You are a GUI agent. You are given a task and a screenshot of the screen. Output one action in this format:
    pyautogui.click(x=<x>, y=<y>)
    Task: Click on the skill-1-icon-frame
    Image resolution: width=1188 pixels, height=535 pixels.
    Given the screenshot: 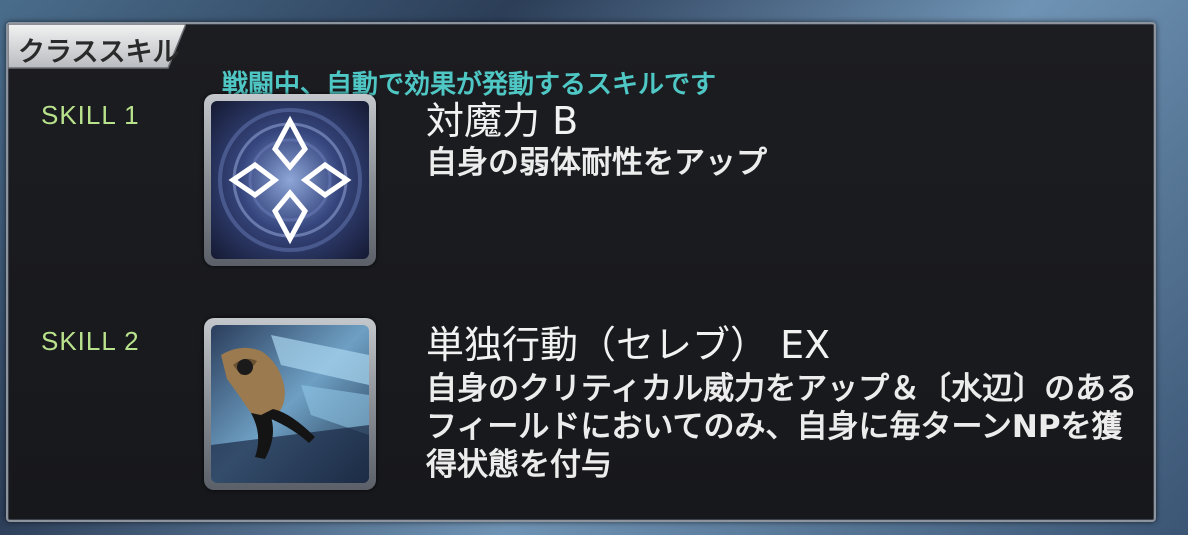 What is the action you would take?
    pyautogui.click(x=290, y=180)
    